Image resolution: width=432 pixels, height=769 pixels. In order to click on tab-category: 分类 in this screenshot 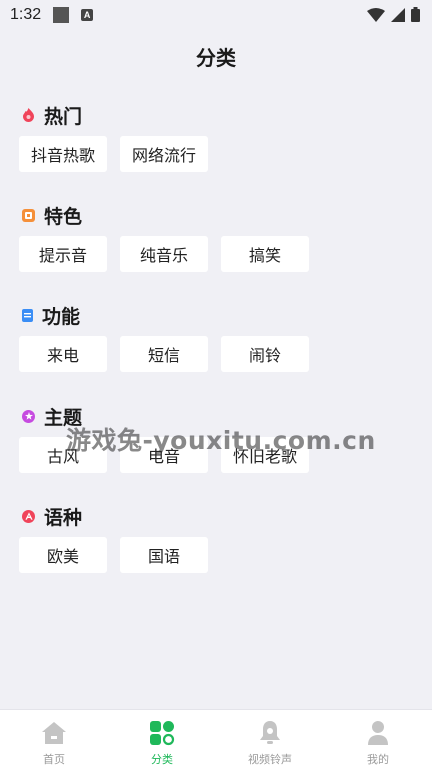, I will do `click(162, 739)`.